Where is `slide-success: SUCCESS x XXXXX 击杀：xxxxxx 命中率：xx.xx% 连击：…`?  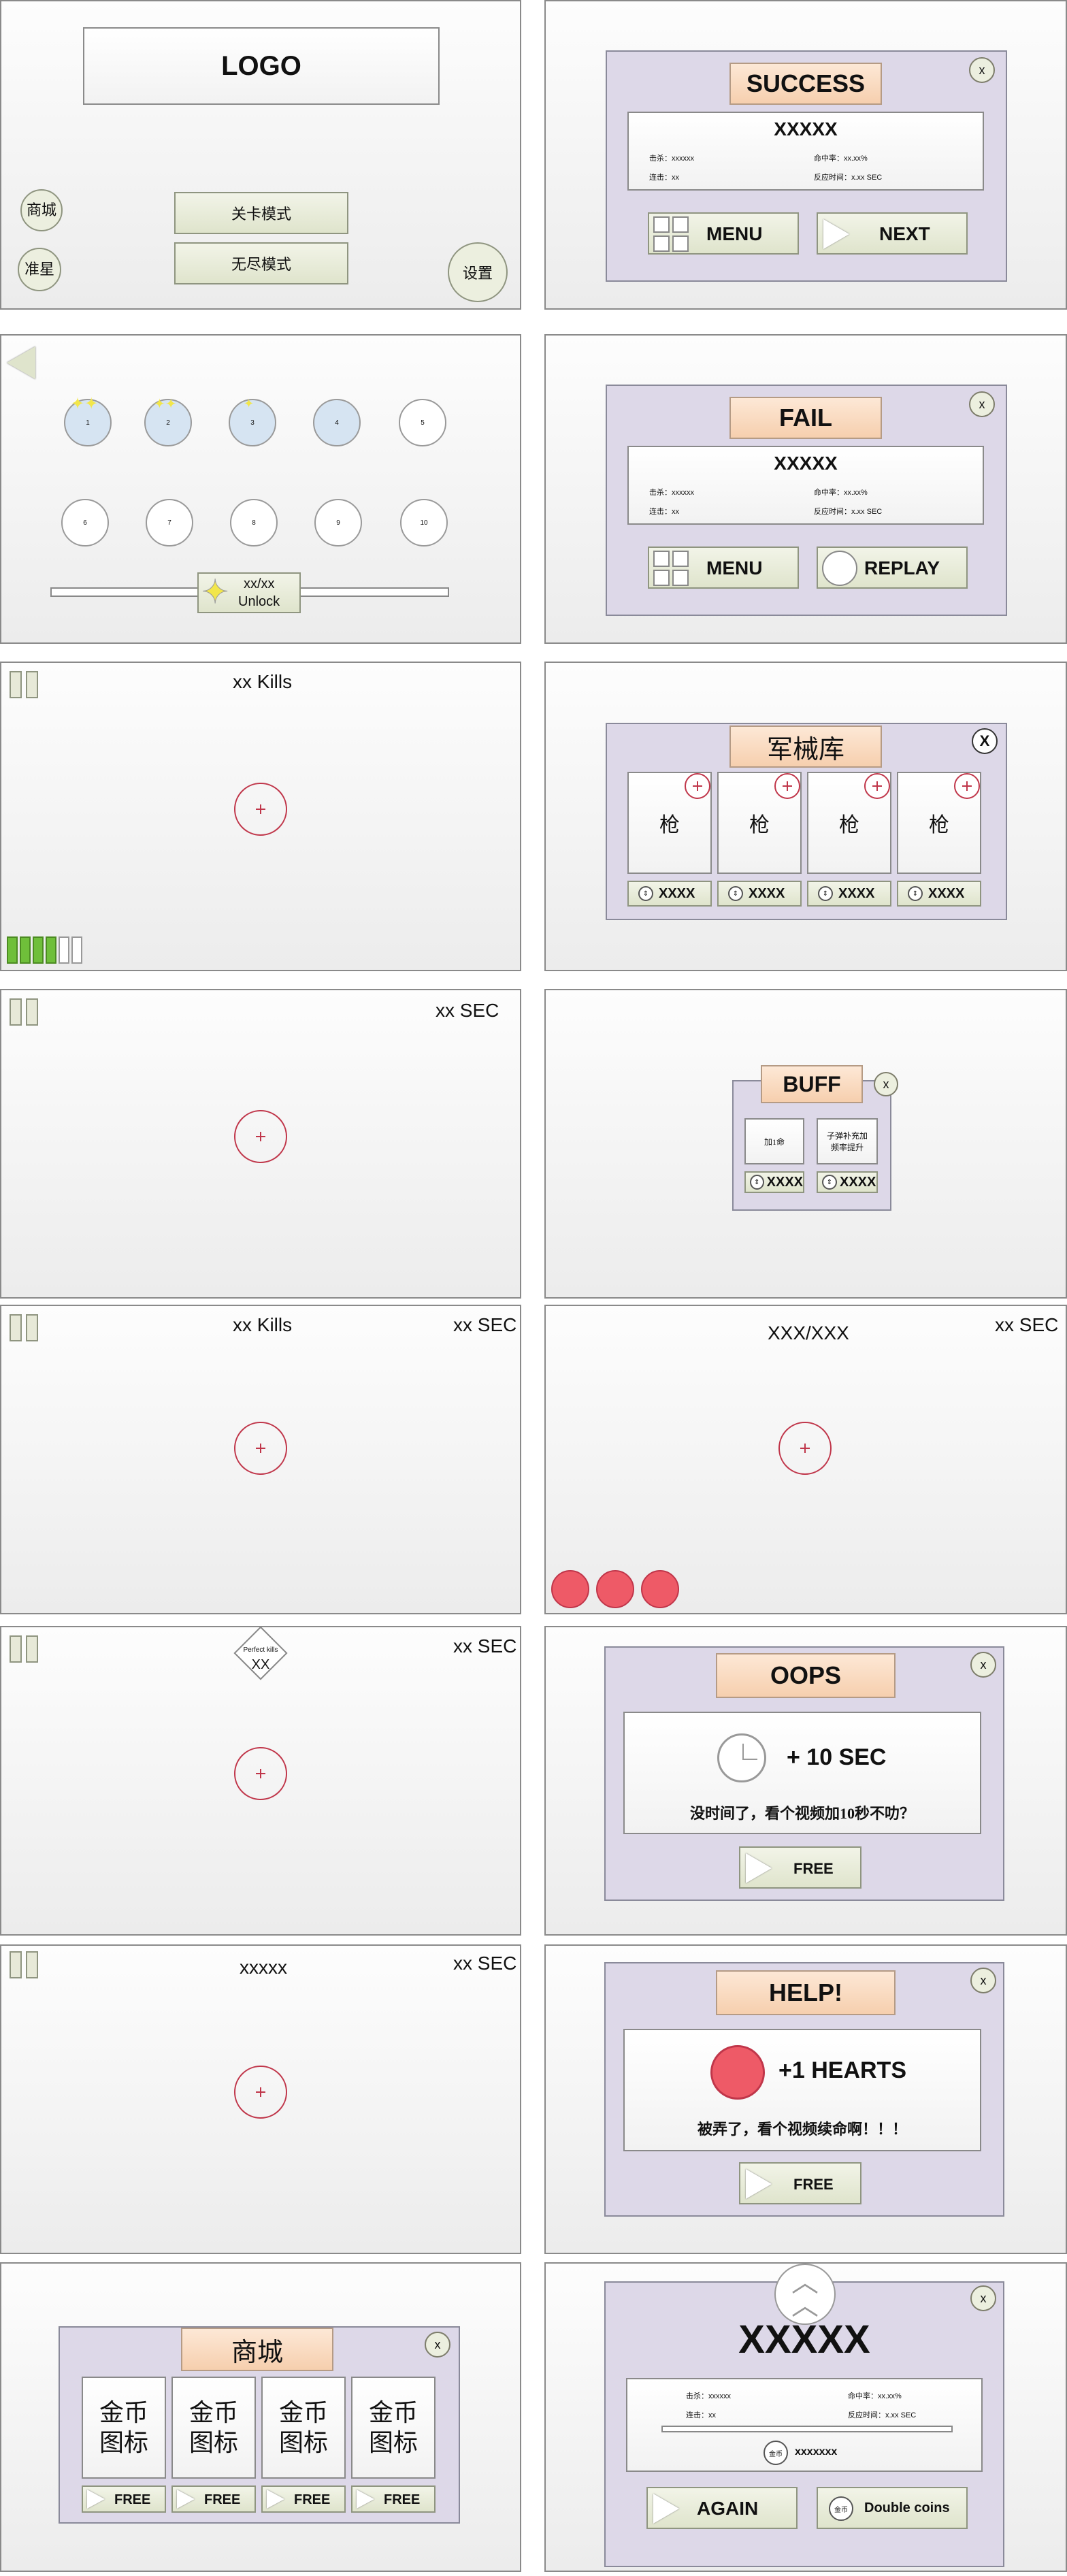 slide-success: SUCCESS x XXXXX 击杀：xxxxxx 命中率：xx.xx% 连击：… is located at coordinates (806, 155).